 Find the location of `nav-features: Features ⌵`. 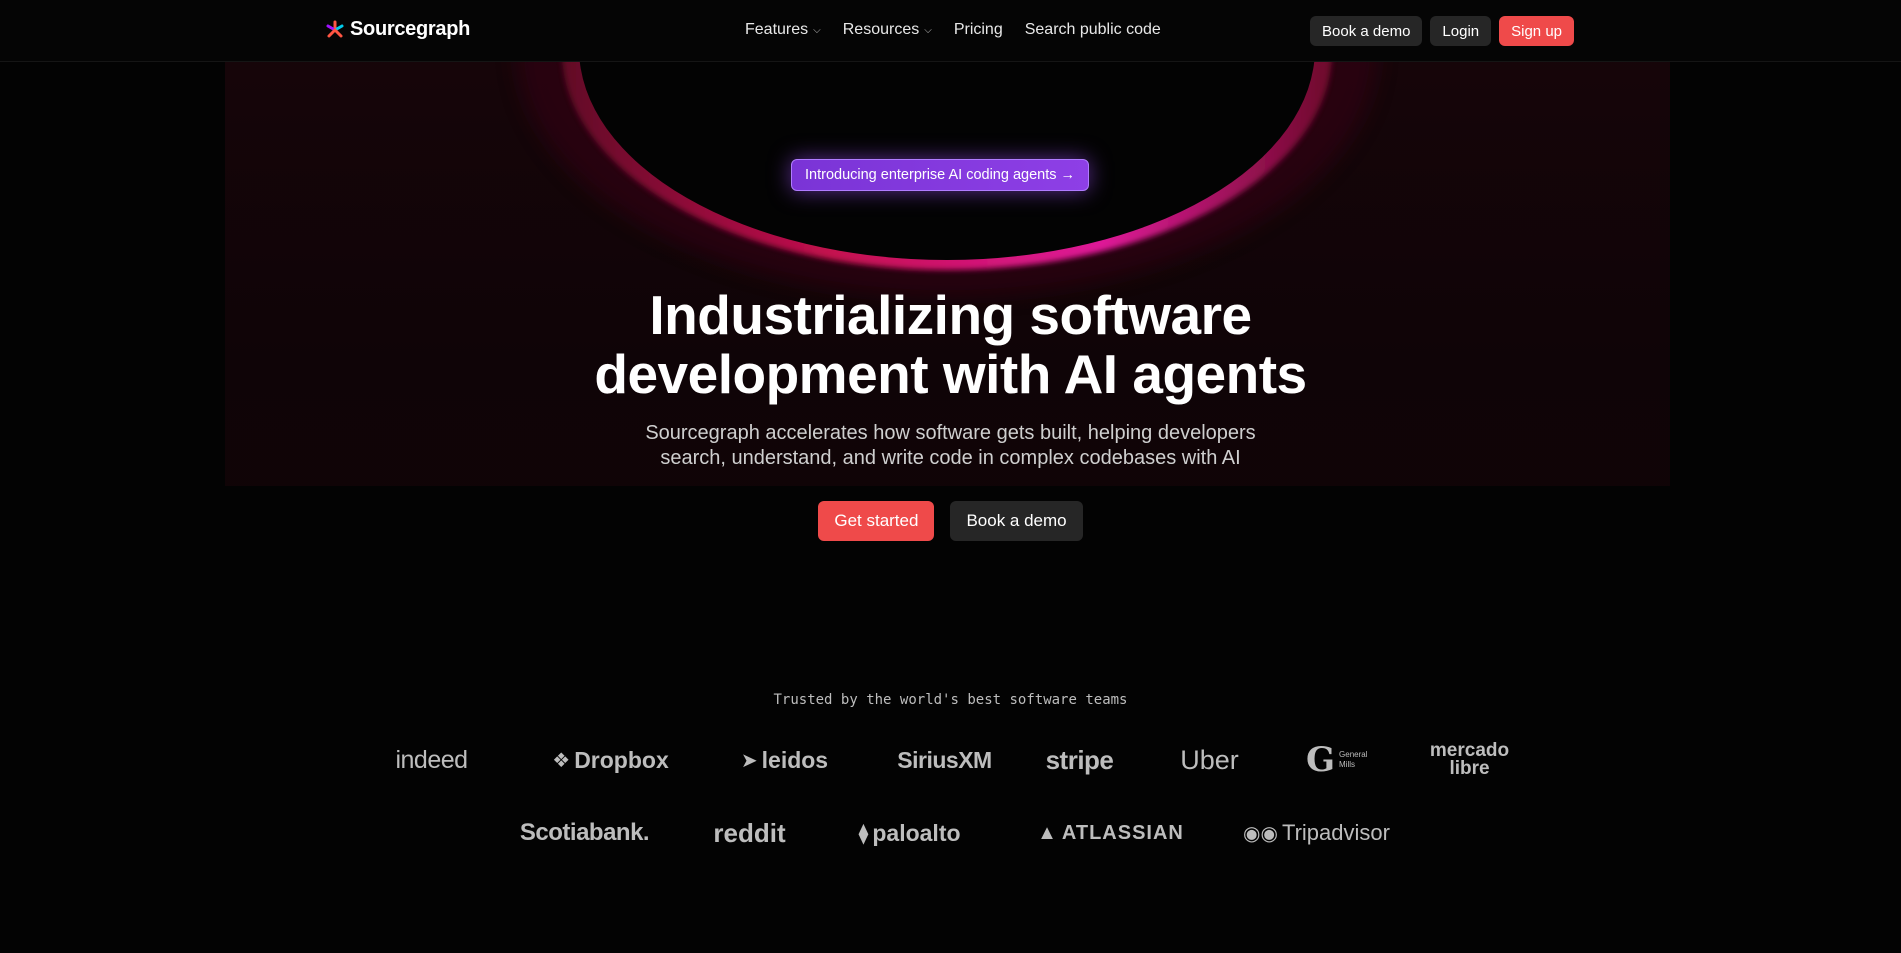

nav-features: Features ⌵ is located at coordinates (783, 30).